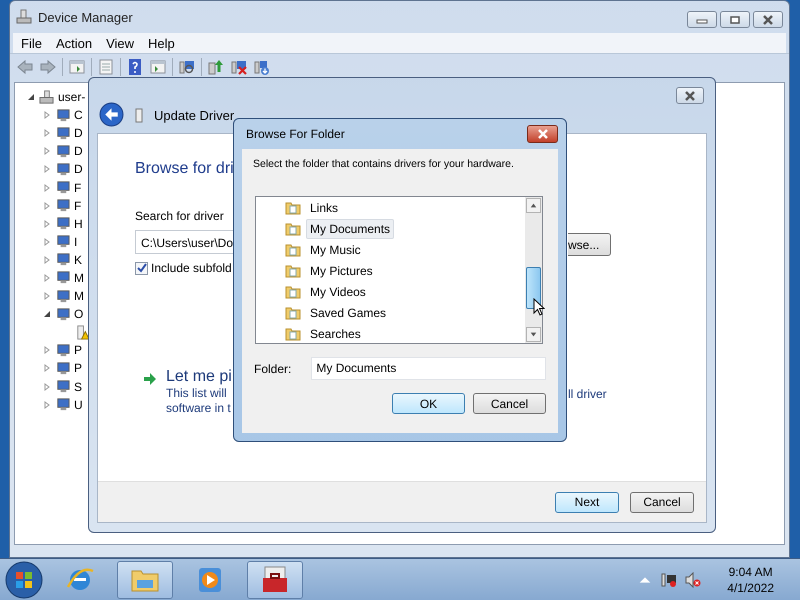 The image size is (800, 600). What do you see at coordinates (122, 43) in the screenshot?
I see `menu-item: View` at bounding box center [122, 43].